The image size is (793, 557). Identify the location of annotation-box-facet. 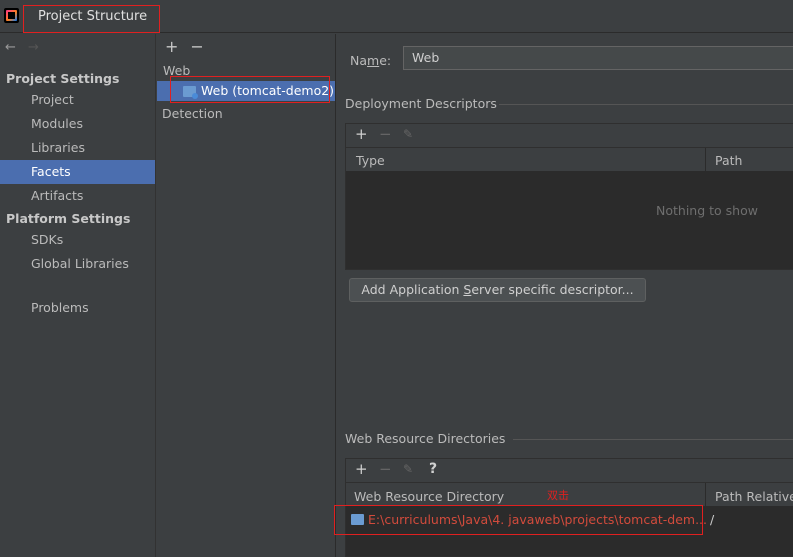
(250, 89).